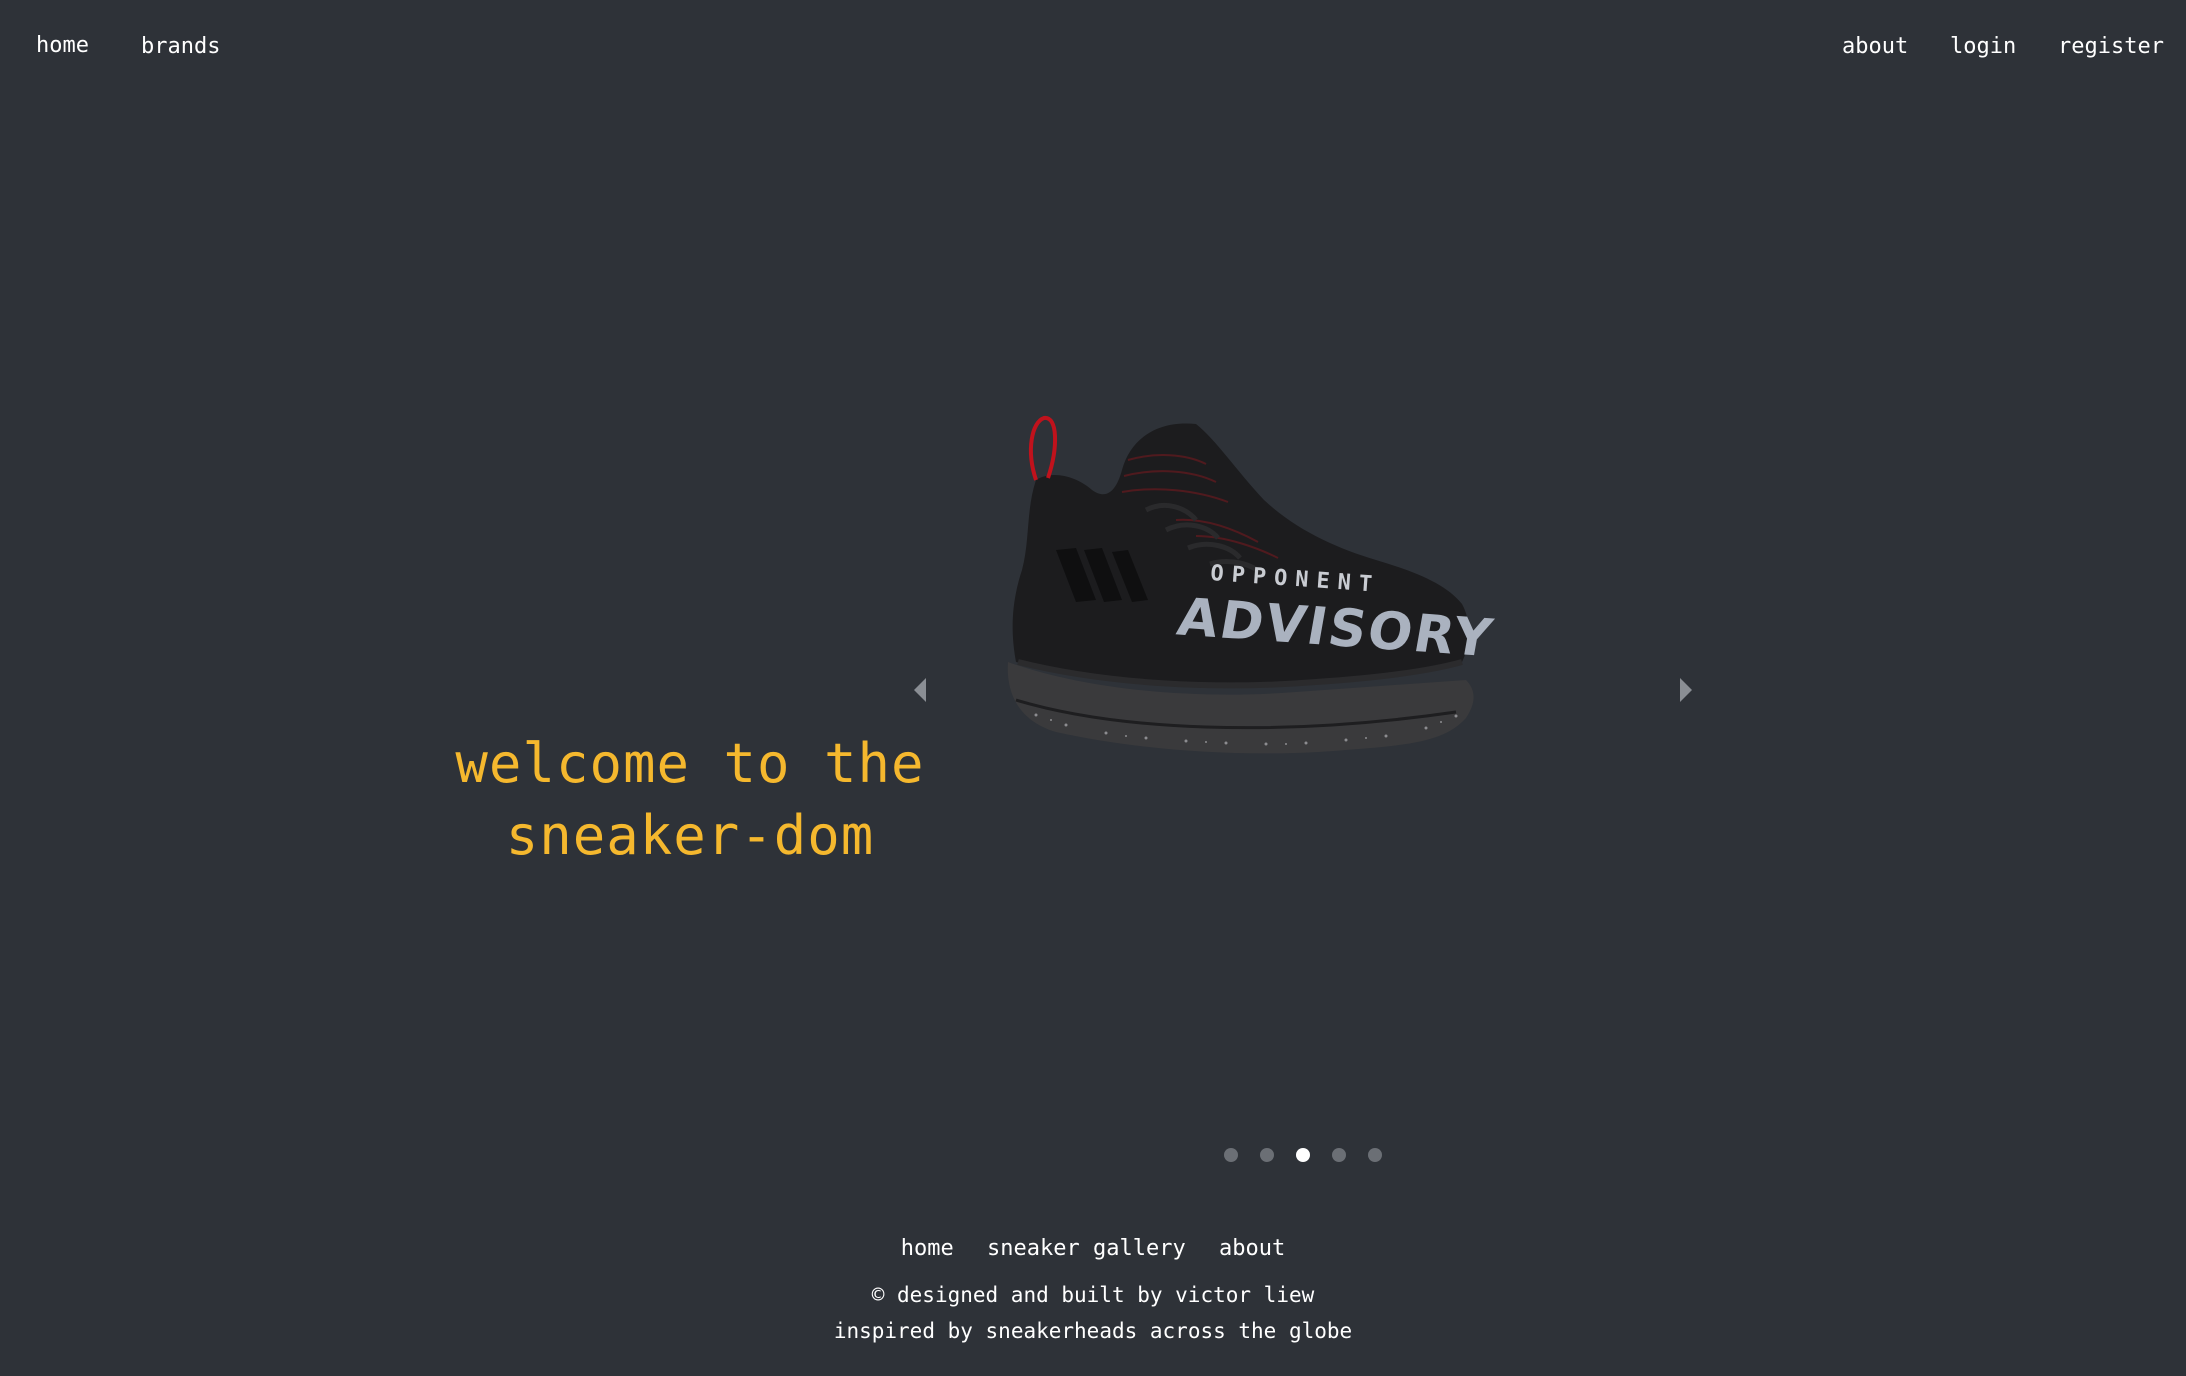 The width and height of the screenshot is (2186, 1376). Describe the element at coordinates (1875, 46) in the screenshot. I see `nav-about-link: about` at that location.